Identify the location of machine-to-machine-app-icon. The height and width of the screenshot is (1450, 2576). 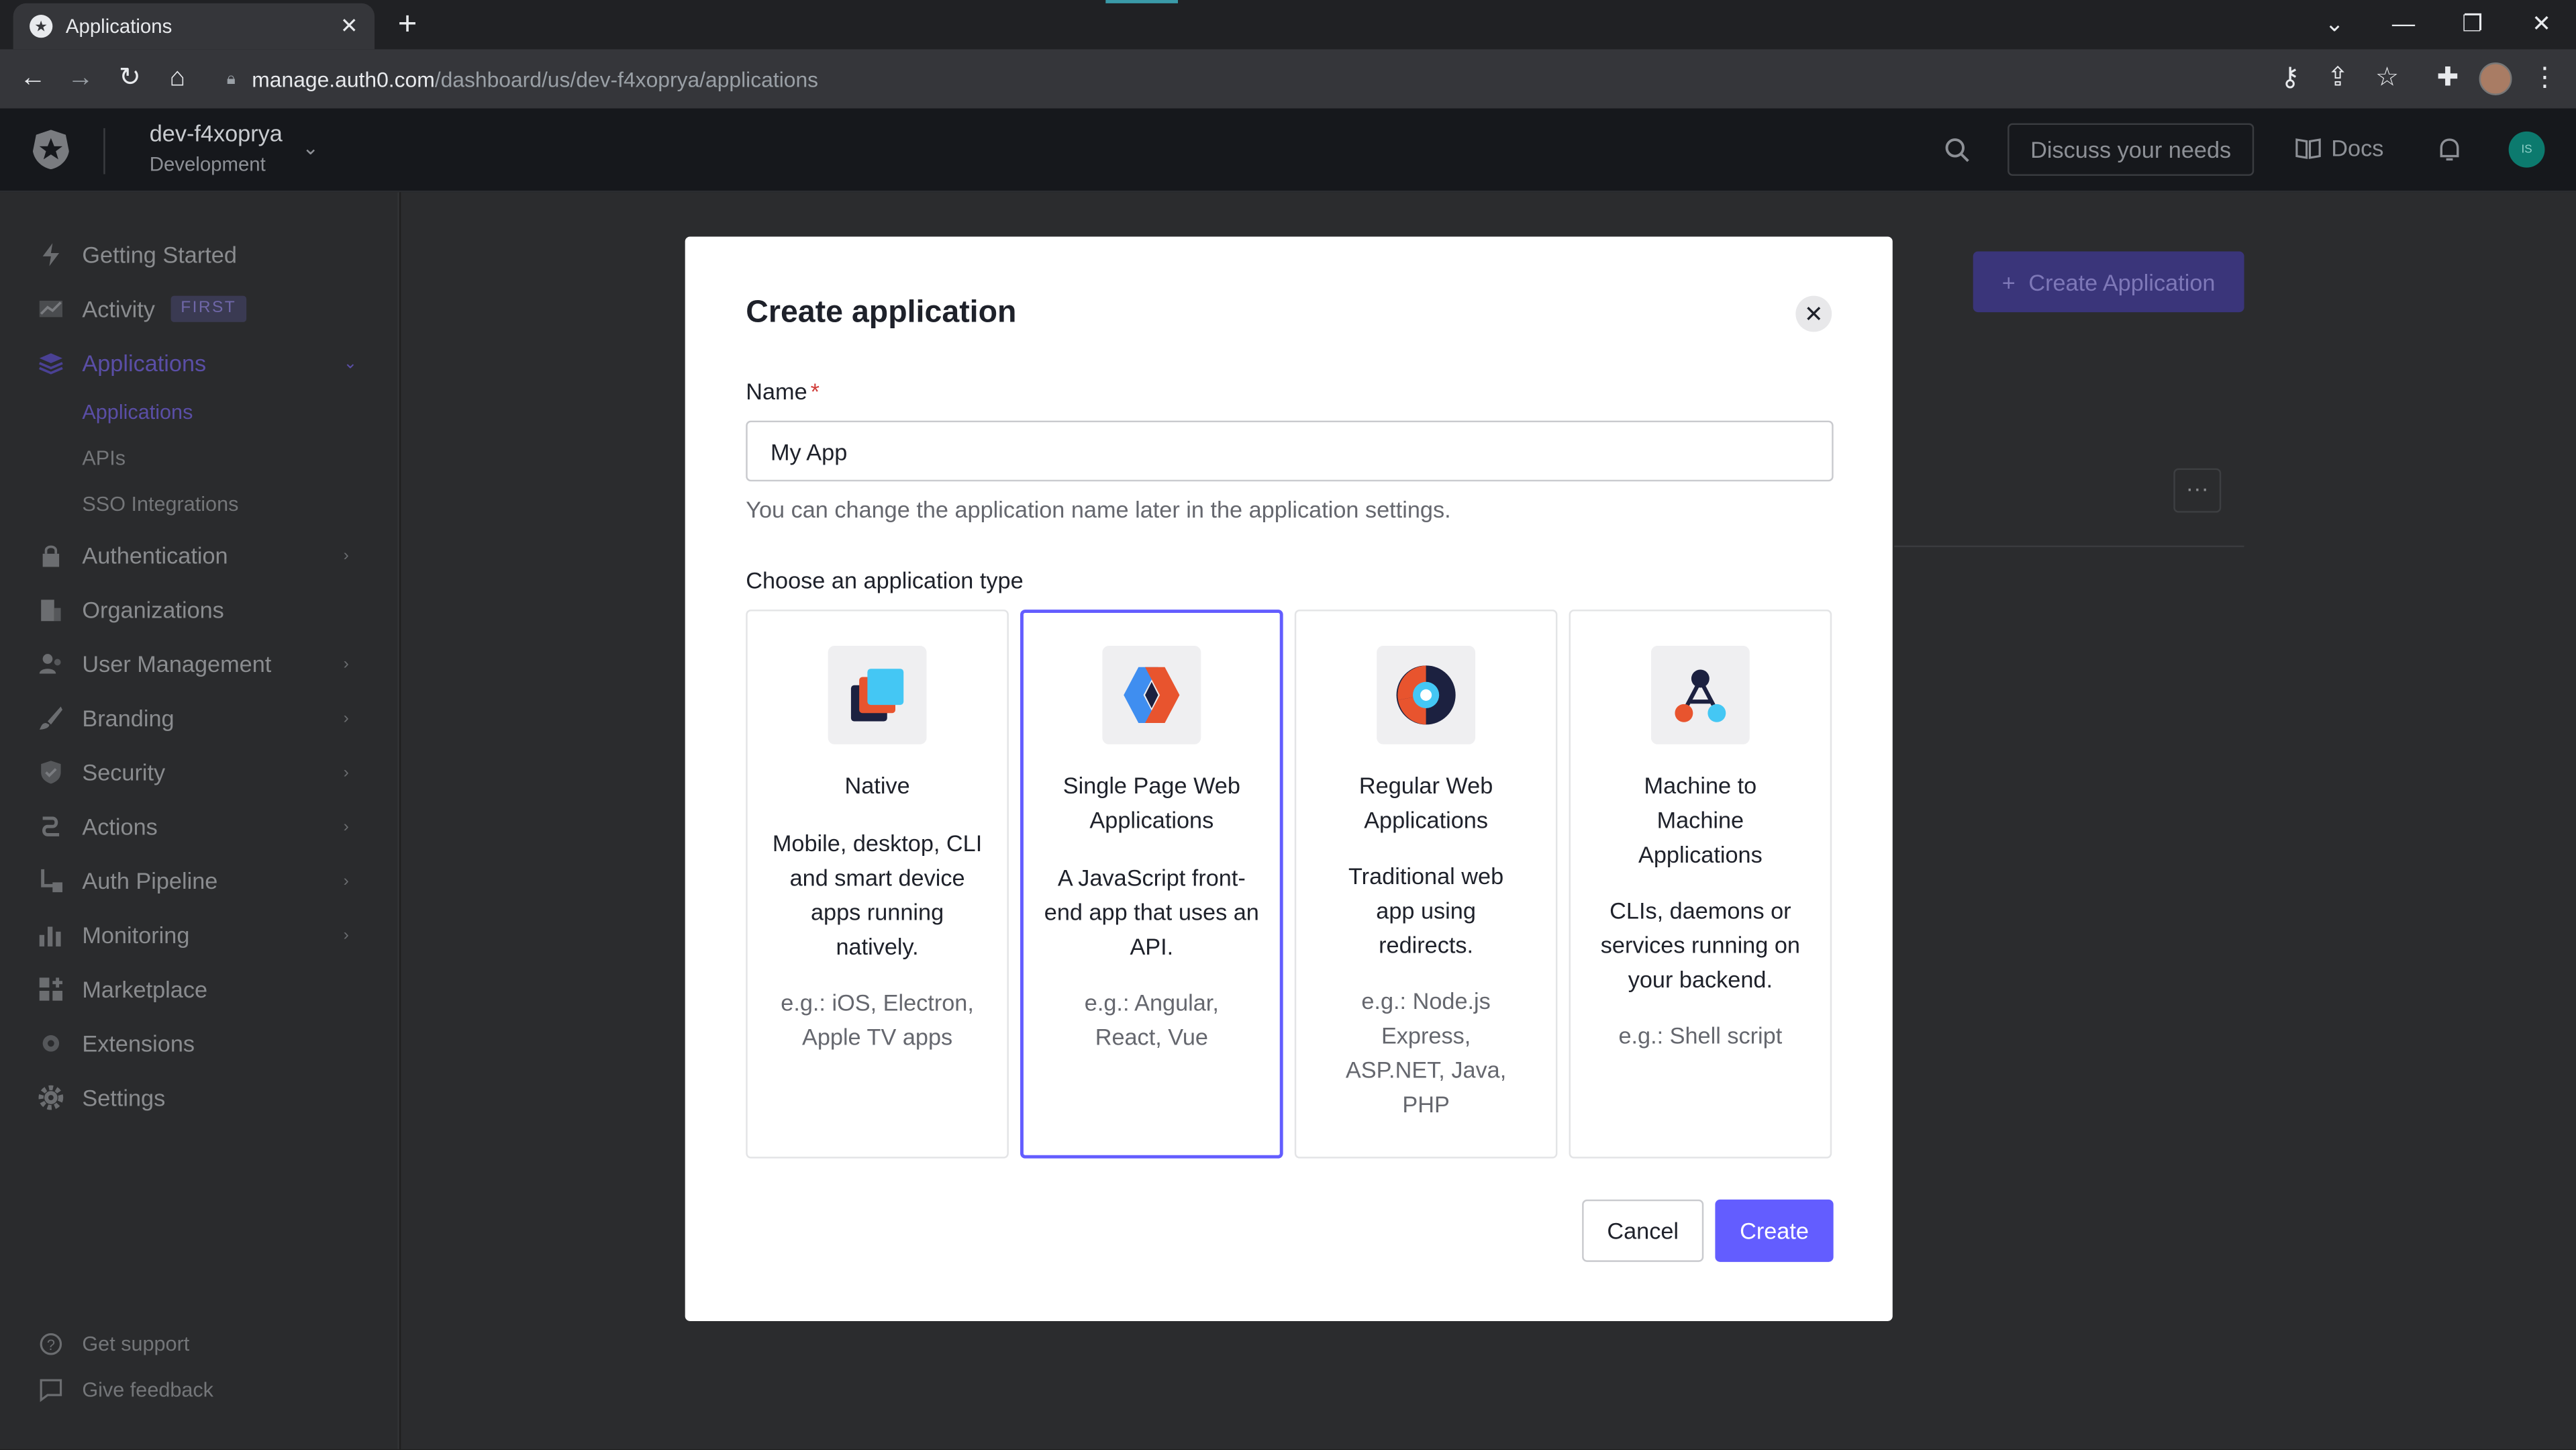
(1700, 695).